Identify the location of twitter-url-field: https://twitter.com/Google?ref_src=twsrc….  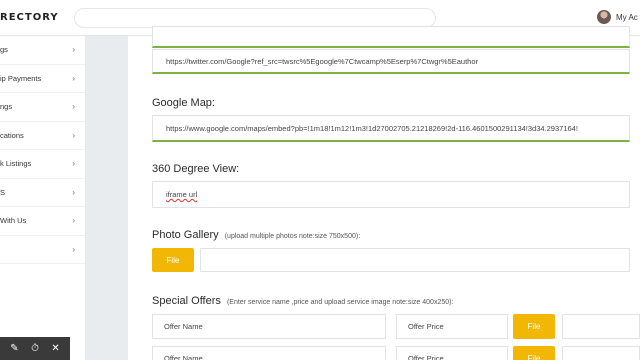
(391, 61).